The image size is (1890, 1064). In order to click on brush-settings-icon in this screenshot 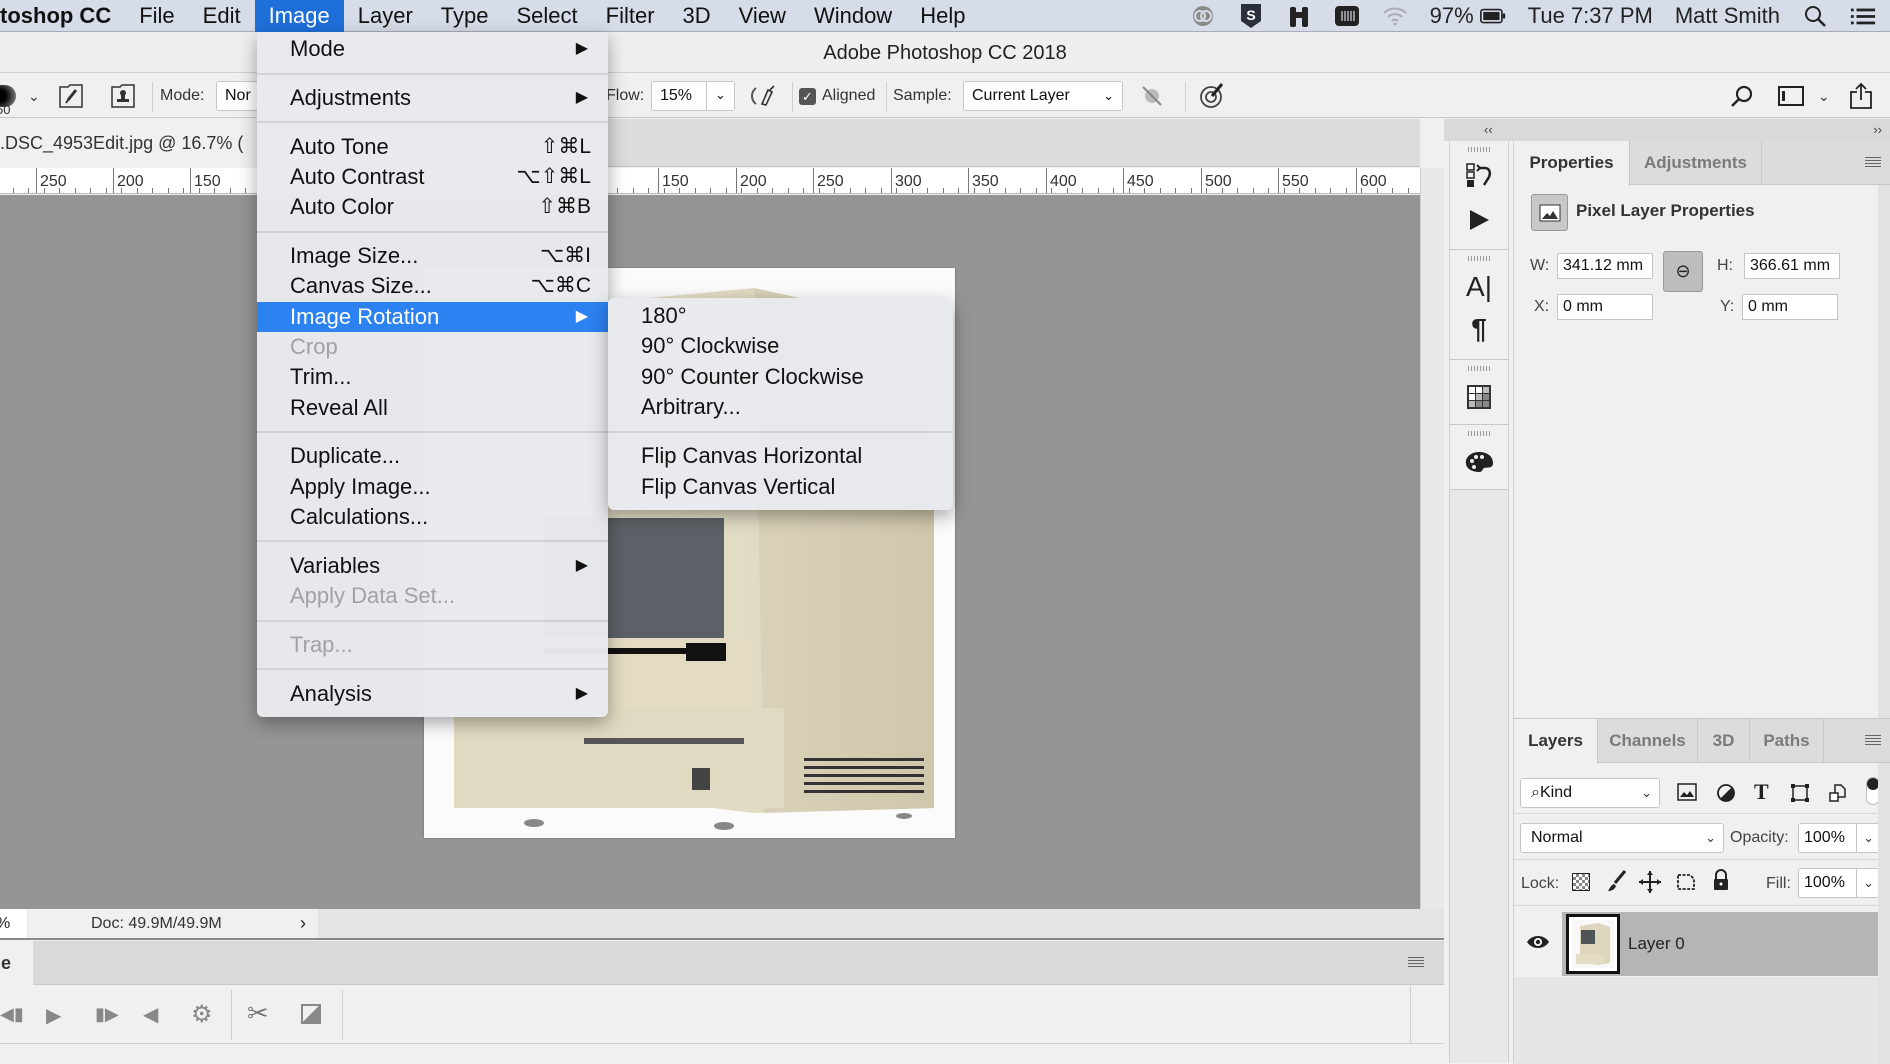, I will do `click(71, 96)`.